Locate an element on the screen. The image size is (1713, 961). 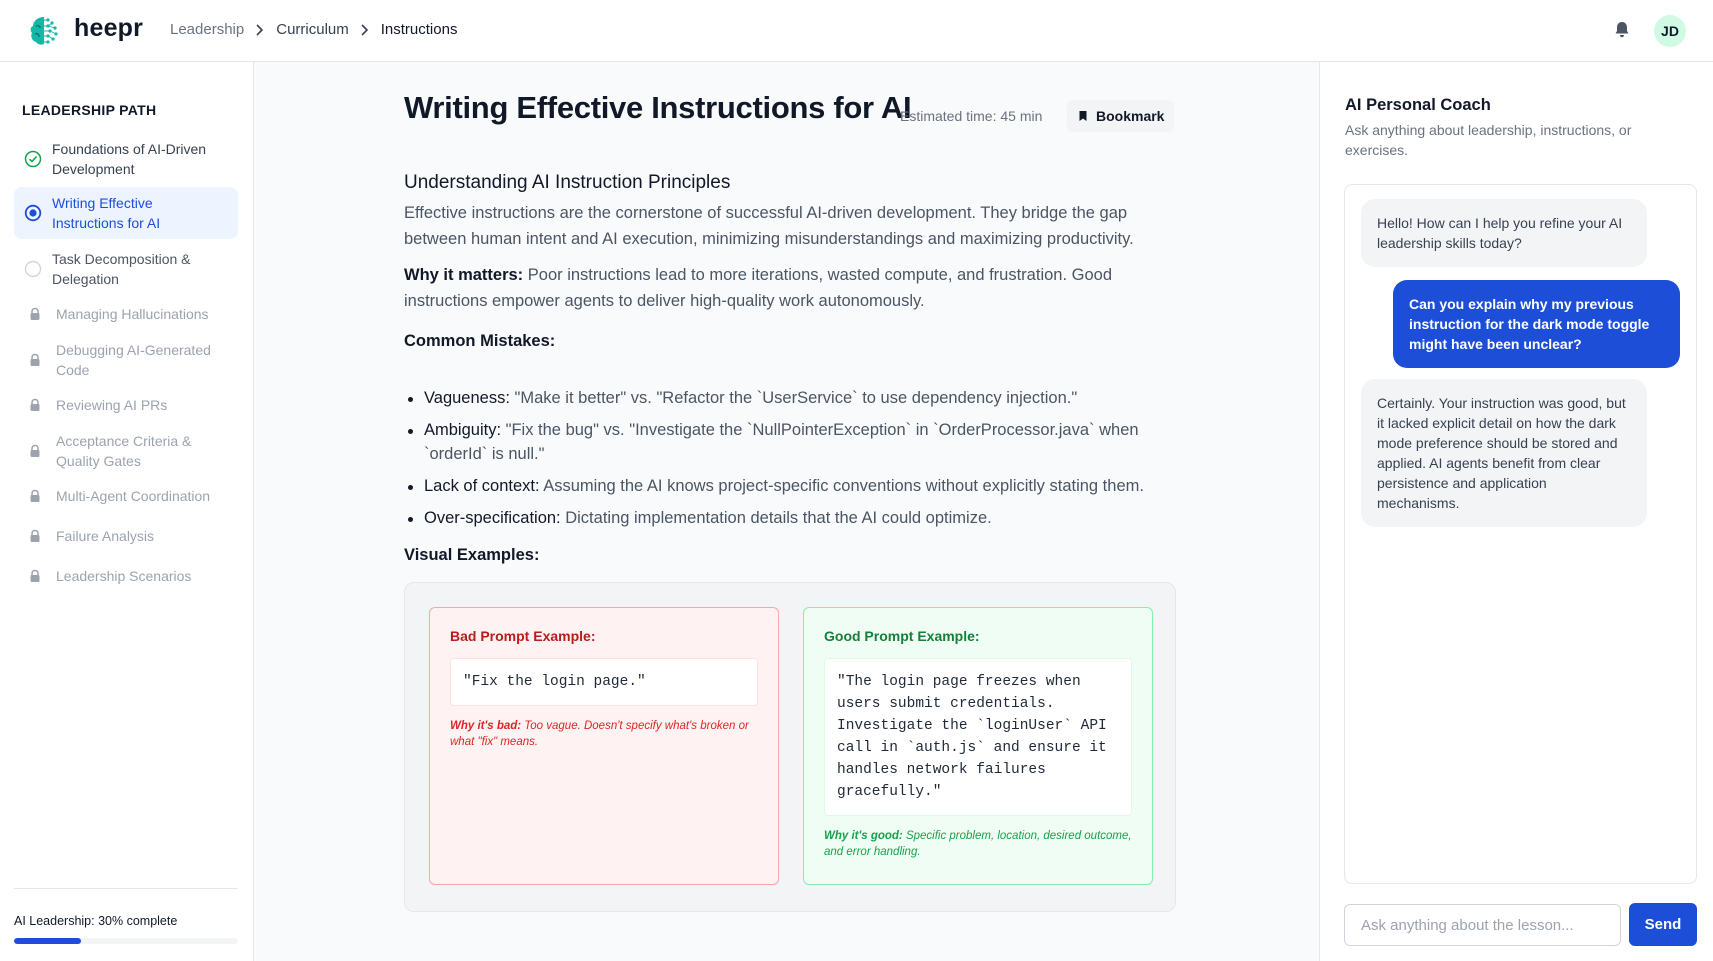
sidebar-item-failure-analysis: Failure Analysis is located at coordinates (126, 536).